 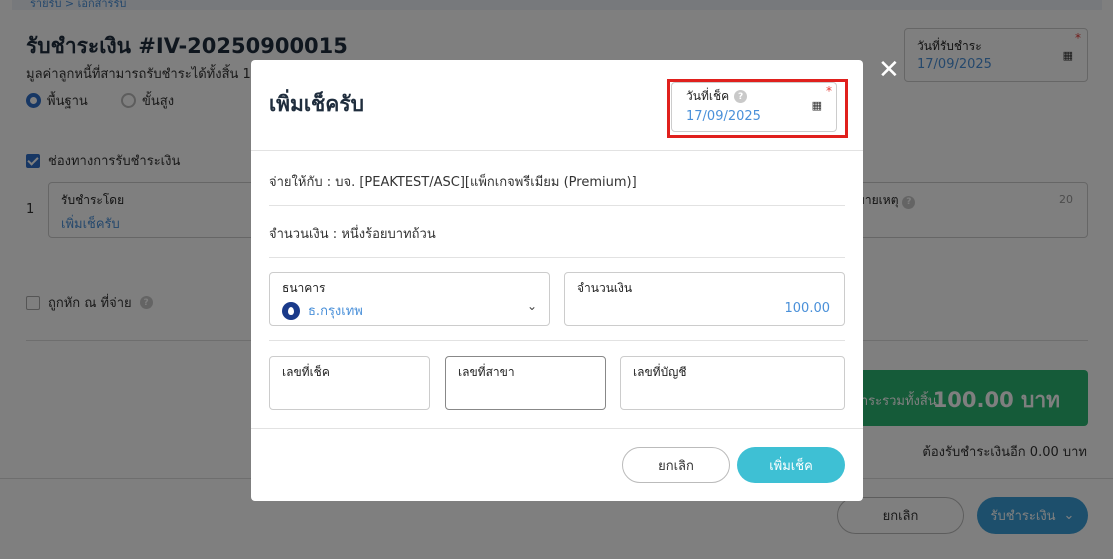 What do you see at coordinates (732, 383) in the screenshot?
I see `account-number-input: เลขที่บัญชี` at bounding box center [732, 383].